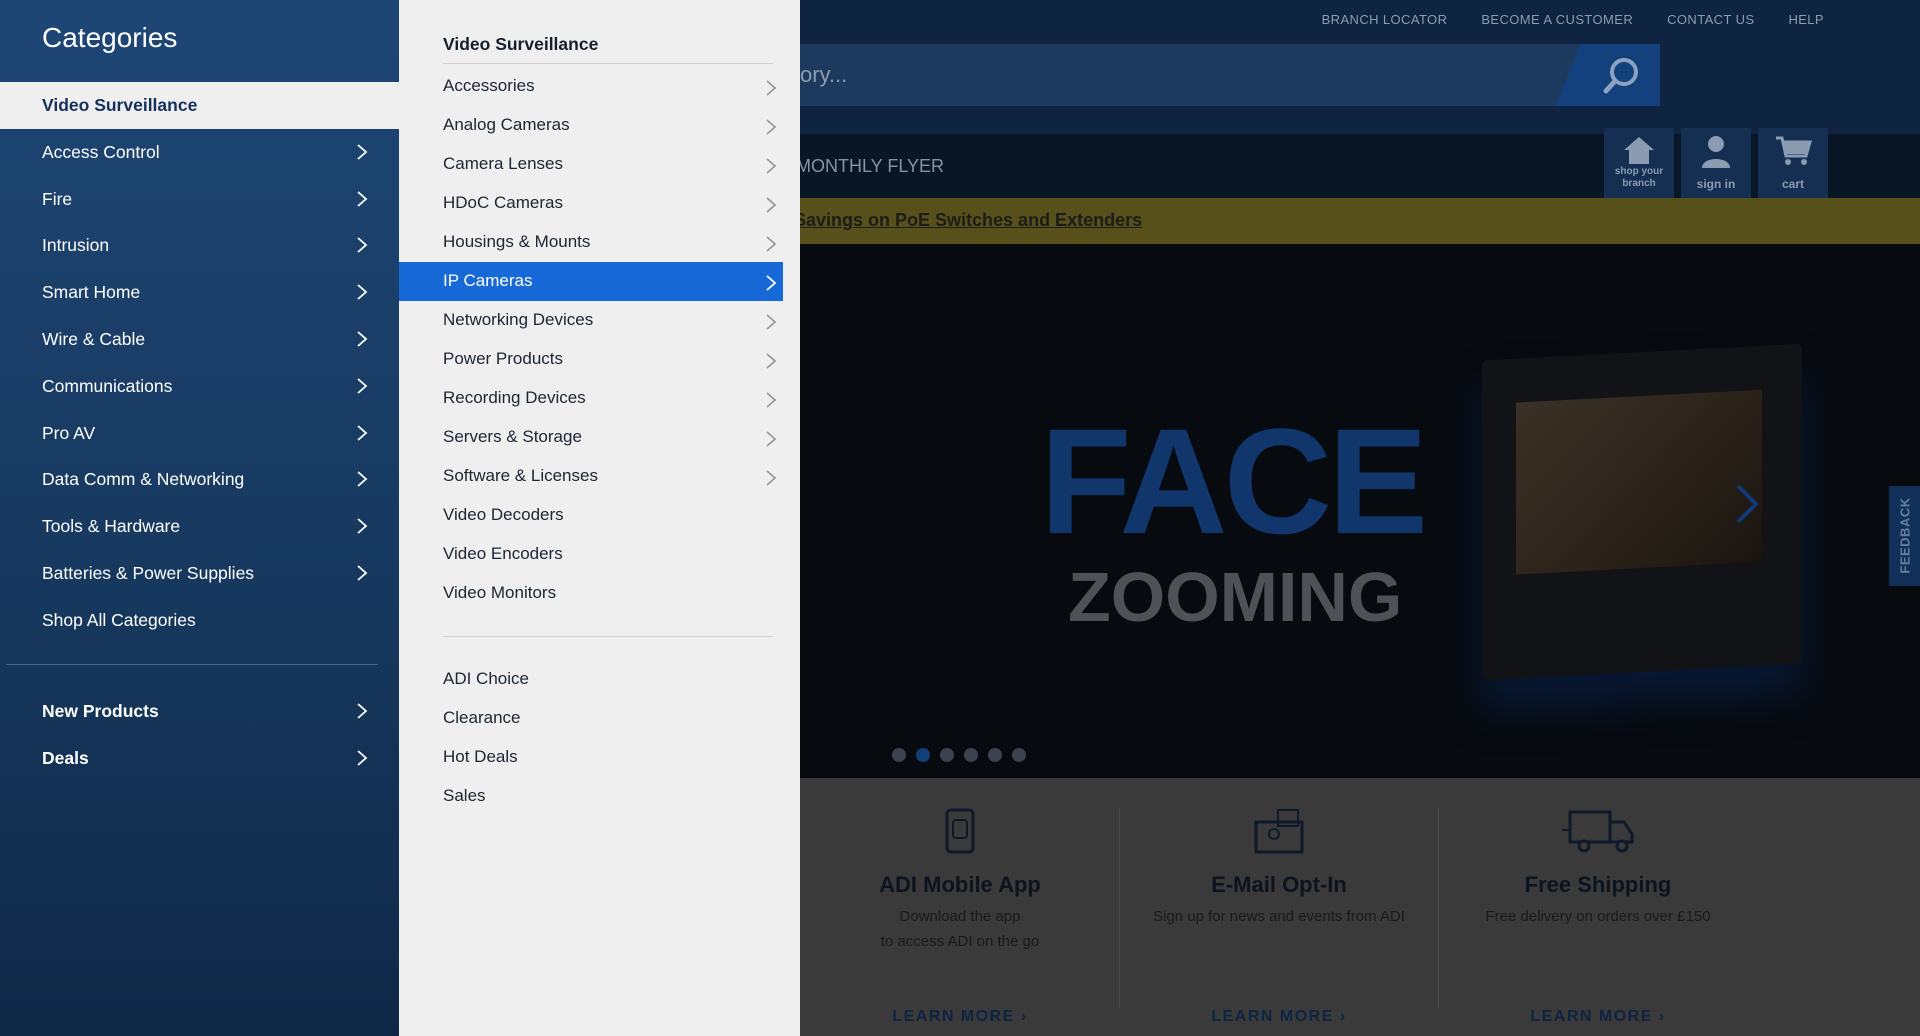  What do you see at coordinates (199, 339) in the screenshot?
I see `sidebar-item-wire-and-cable: Wire & Cable` at bounding box center [199, 339].